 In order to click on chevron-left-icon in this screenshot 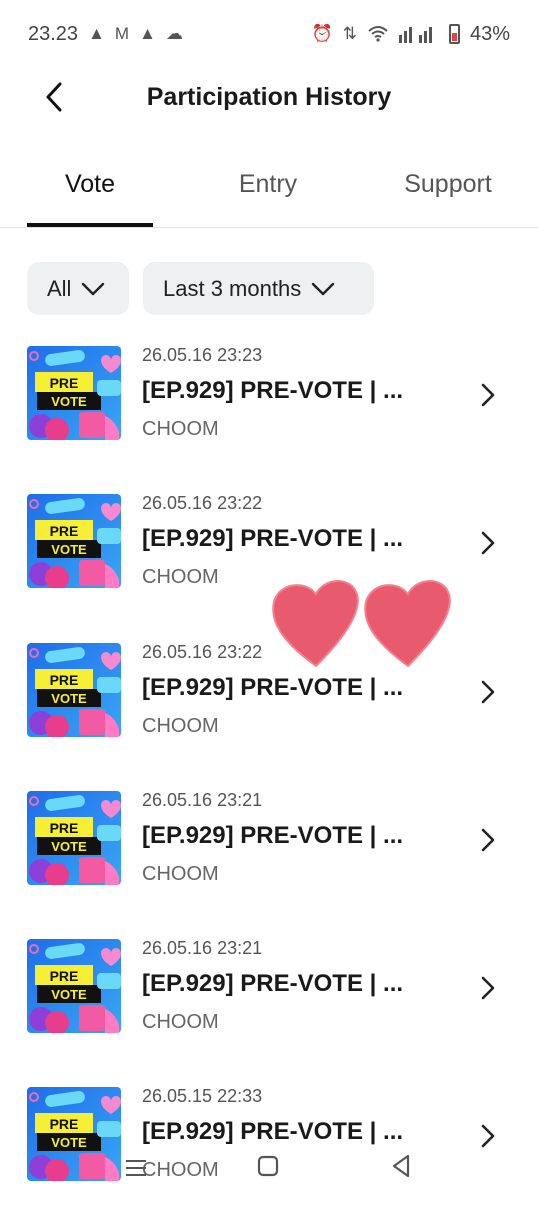, I will do `click(55, 97)`.